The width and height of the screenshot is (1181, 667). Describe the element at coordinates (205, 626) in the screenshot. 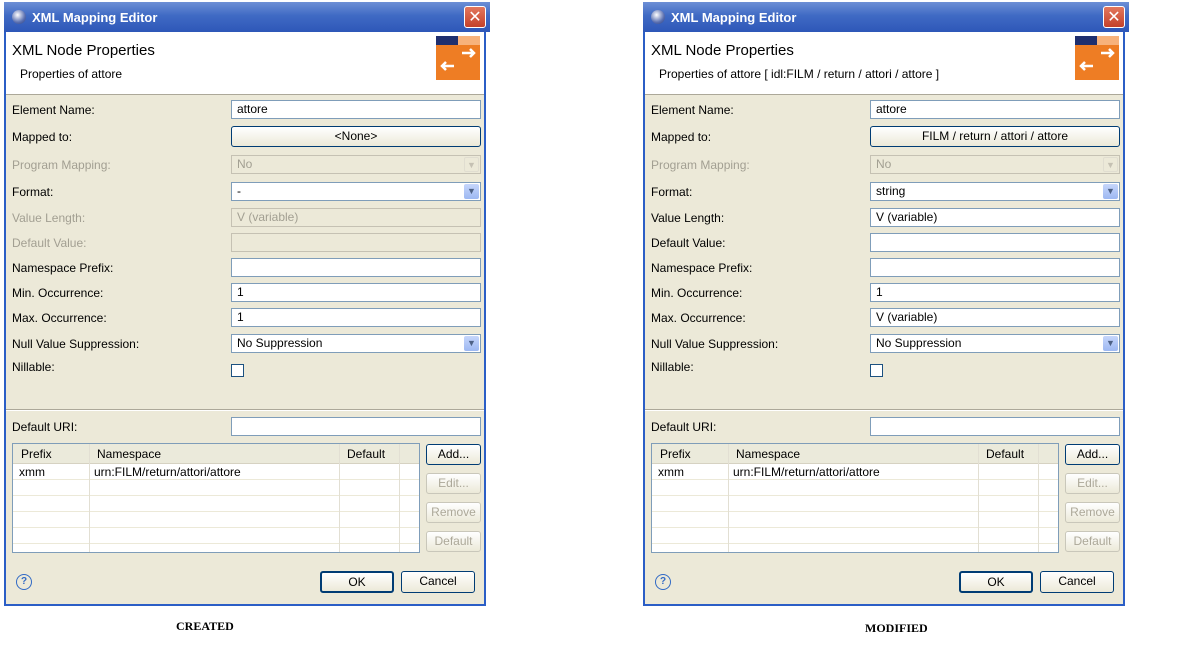

I see `caption-created: CREATED` at that location.